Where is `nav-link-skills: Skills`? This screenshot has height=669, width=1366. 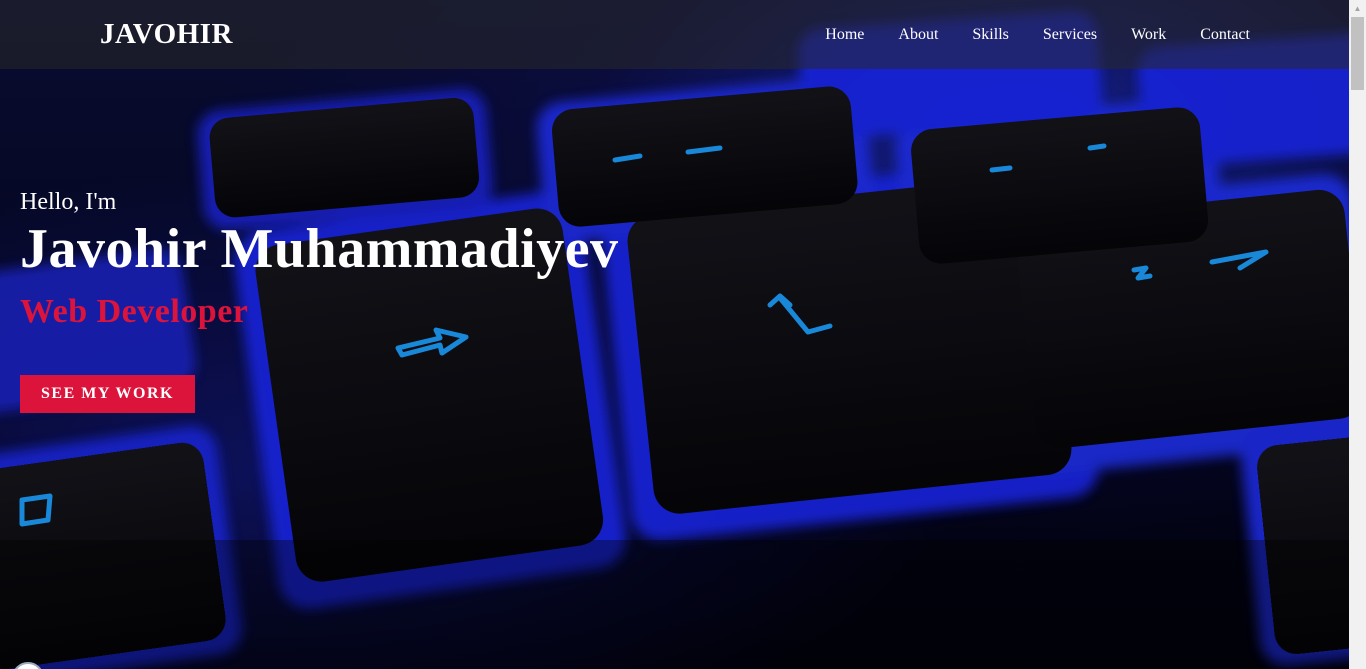 nav-link-skills: Skills is located at coordinates (990, 34).